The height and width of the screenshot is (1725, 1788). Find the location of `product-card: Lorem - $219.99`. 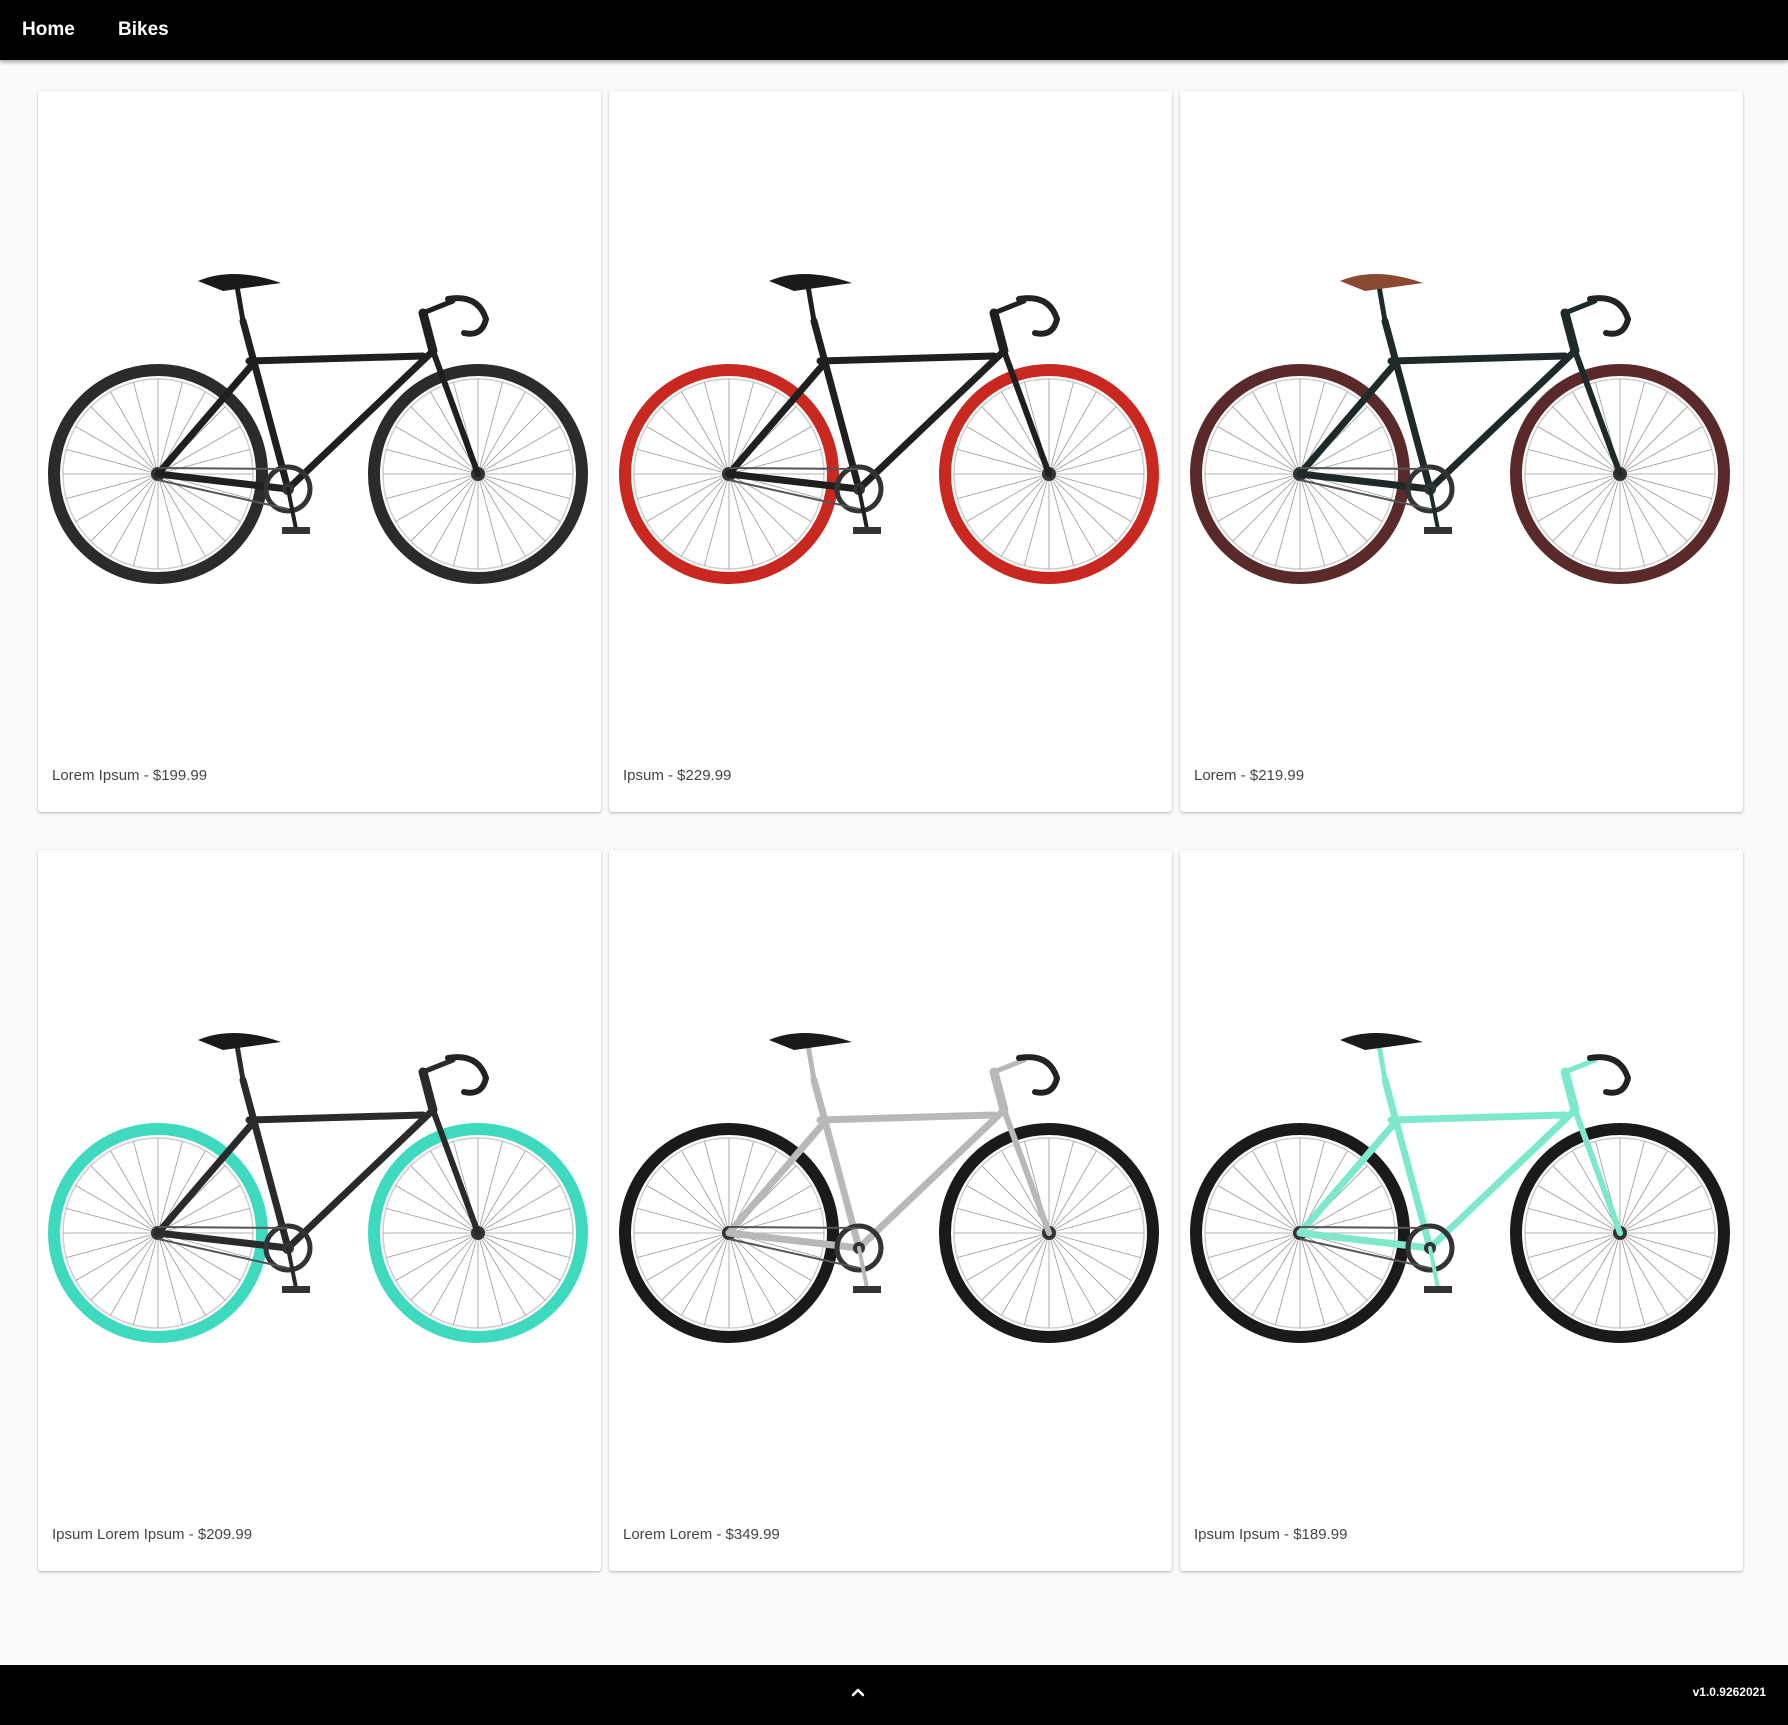

product-card: Lorem - $219.99 is located at coordinates (1461, 451).